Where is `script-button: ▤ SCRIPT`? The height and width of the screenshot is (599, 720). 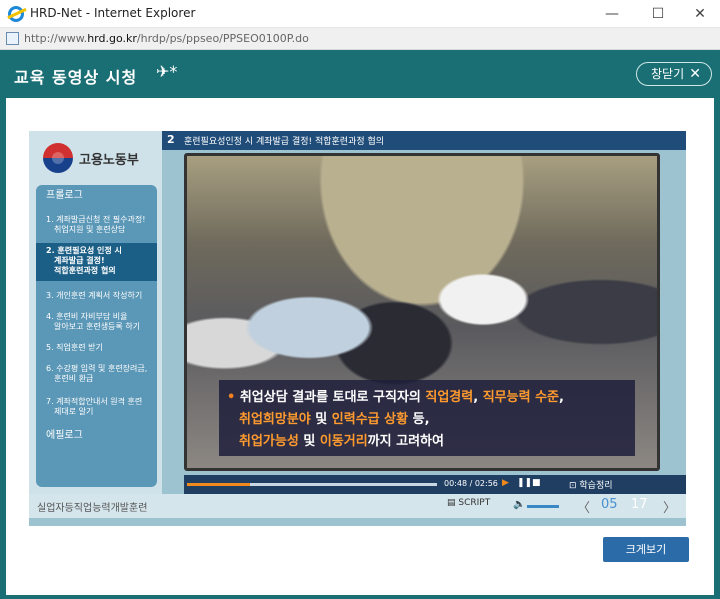 script-button: ▤ SCRIPT is located at coordinates (468, 503).